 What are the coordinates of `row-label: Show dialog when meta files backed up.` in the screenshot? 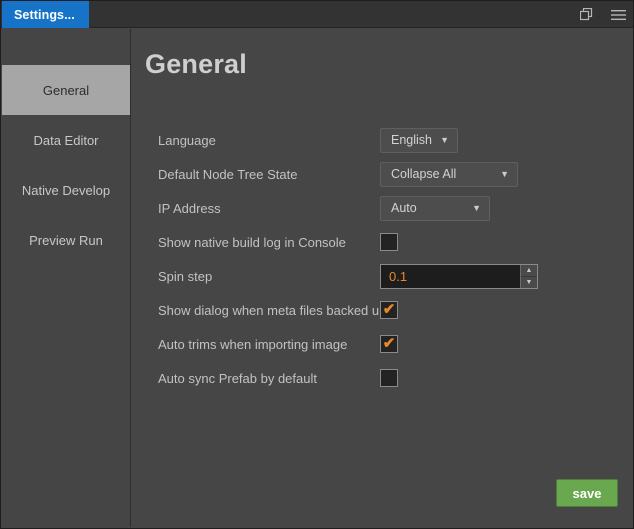 It's located at (274, 310).